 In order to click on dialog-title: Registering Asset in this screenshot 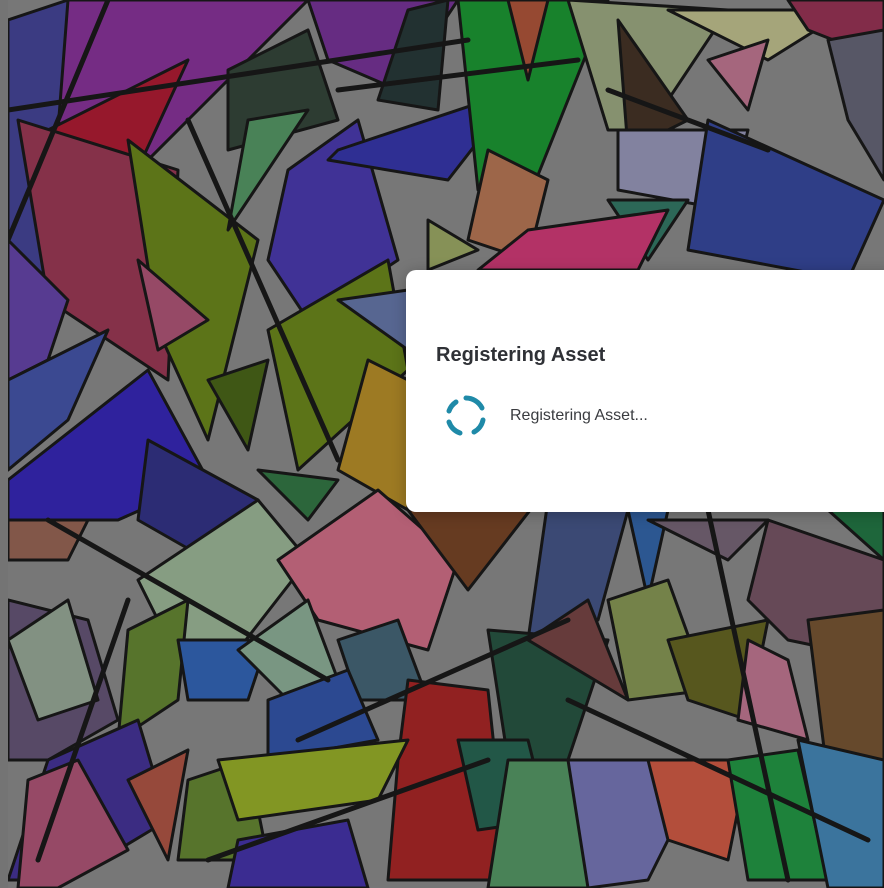, I will do `click(521, 355)`.